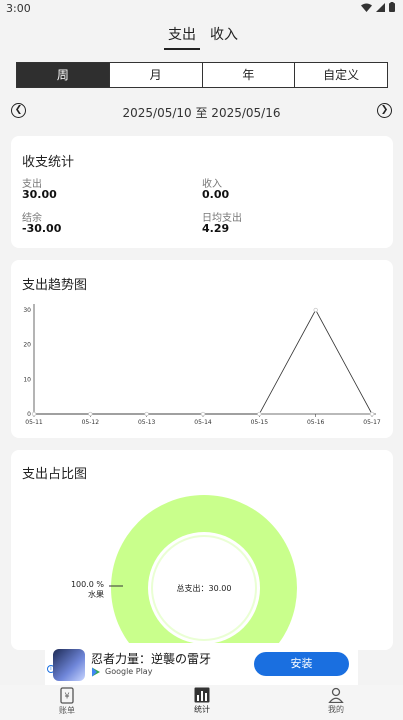 The width and height of the screenshot is (403, 720). I want to click on bar-chart-icon, so click(202, 695).